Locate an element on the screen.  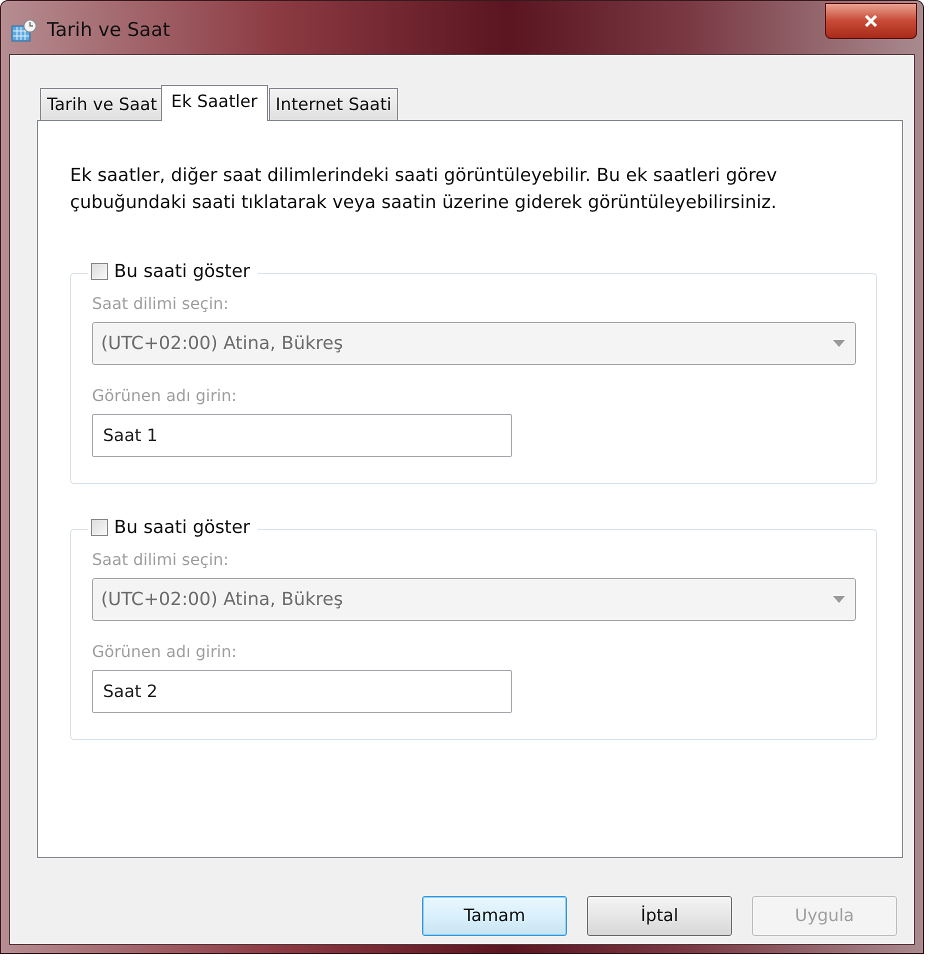
dialog-button: Tamam is located at coordinates (494, 916).